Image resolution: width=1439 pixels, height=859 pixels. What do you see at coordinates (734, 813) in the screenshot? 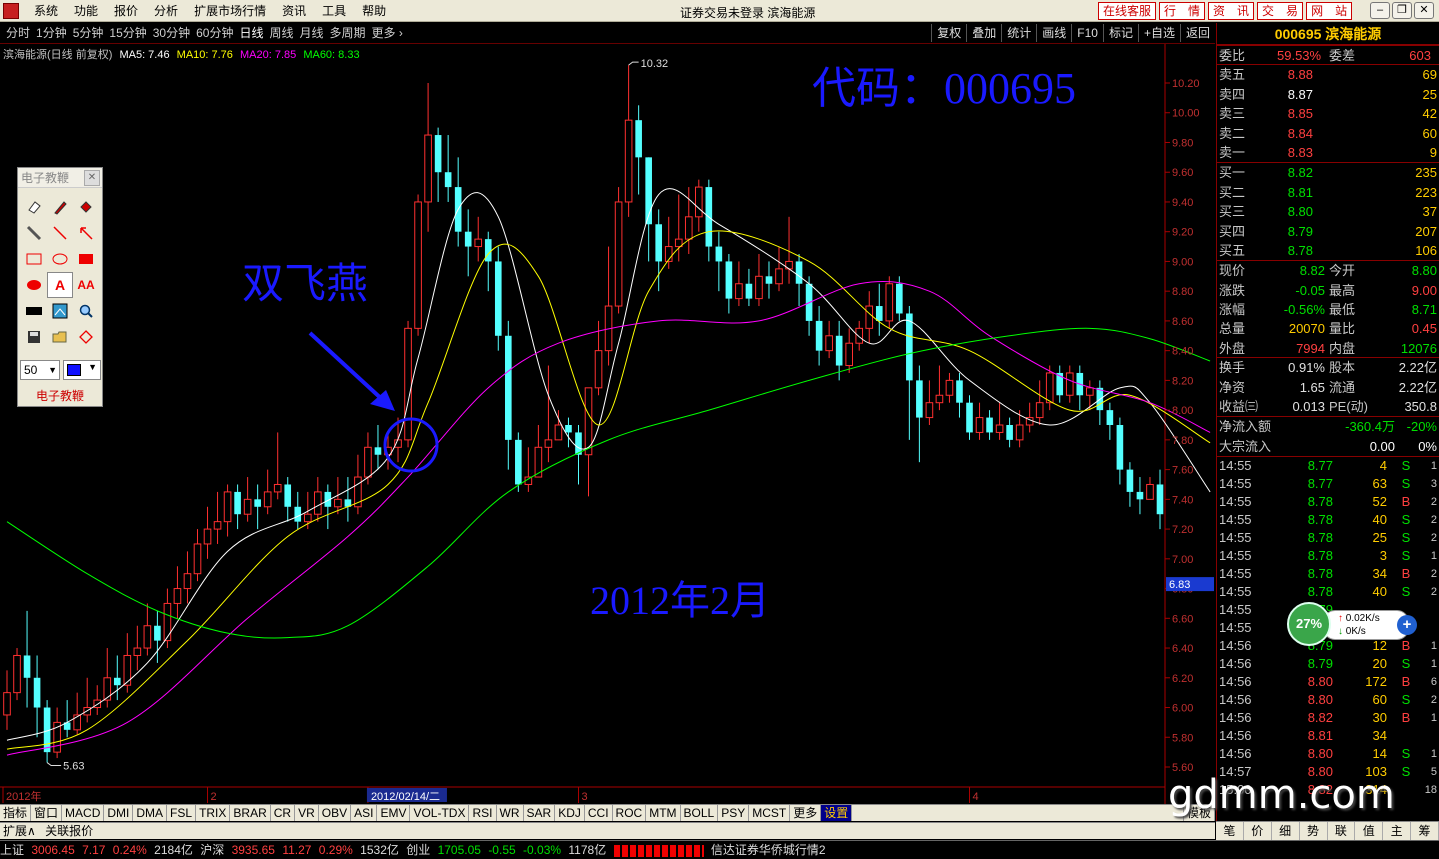
I see `indicator-tab-22: PSY` at bounding box center [734, 813].